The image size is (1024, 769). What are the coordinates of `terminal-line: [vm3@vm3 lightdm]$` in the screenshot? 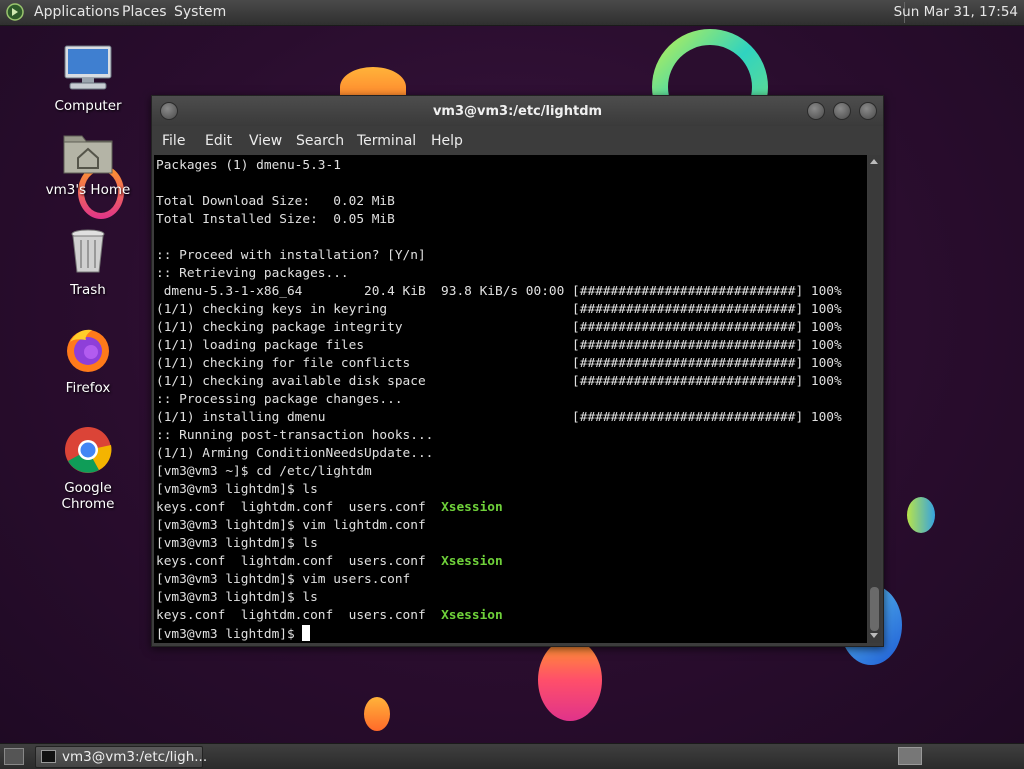 It's located at (511, 634).